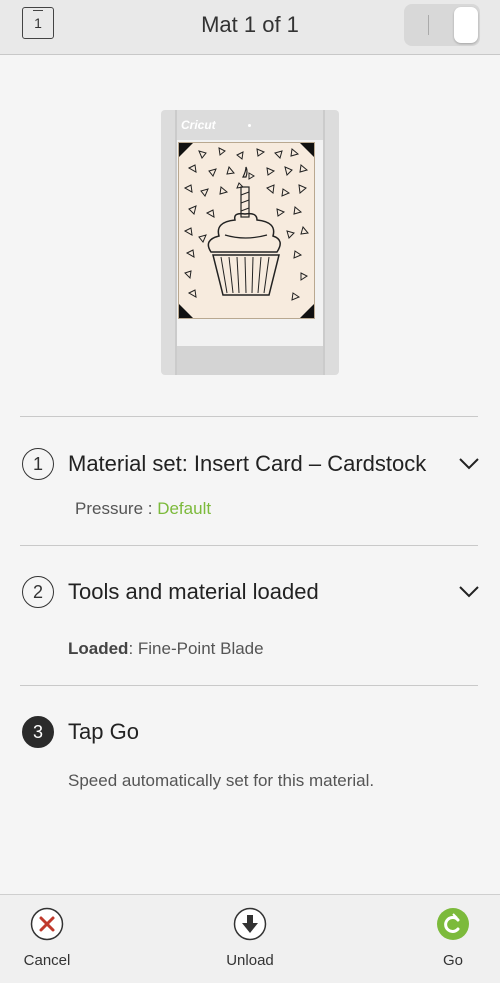 The image size is (500, 983). What do you see at coordinates (184, 508) in the screenshot?
I see `pressure-value: Default` at bounding box center [184, 508].